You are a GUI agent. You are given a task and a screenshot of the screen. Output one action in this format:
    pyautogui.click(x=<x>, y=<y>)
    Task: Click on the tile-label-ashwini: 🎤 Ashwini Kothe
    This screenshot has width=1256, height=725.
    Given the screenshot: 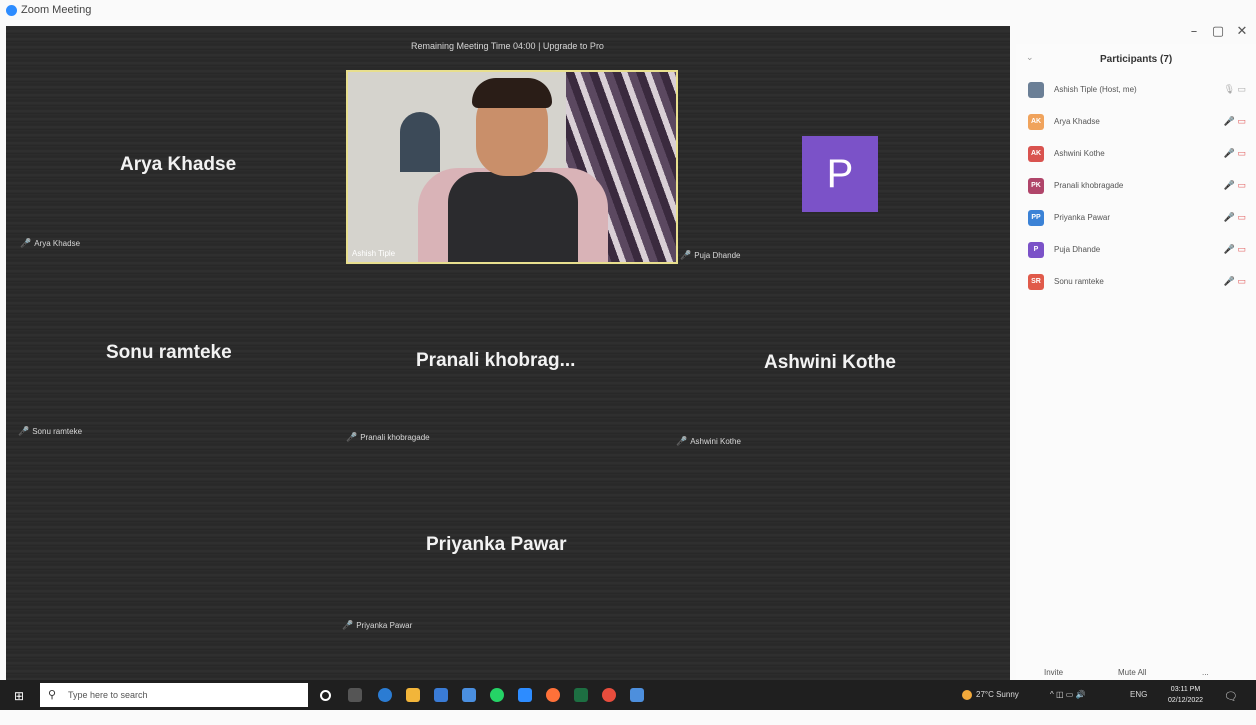 What is the action you would take?
    pyautogui.click(x=708, y=441)
    